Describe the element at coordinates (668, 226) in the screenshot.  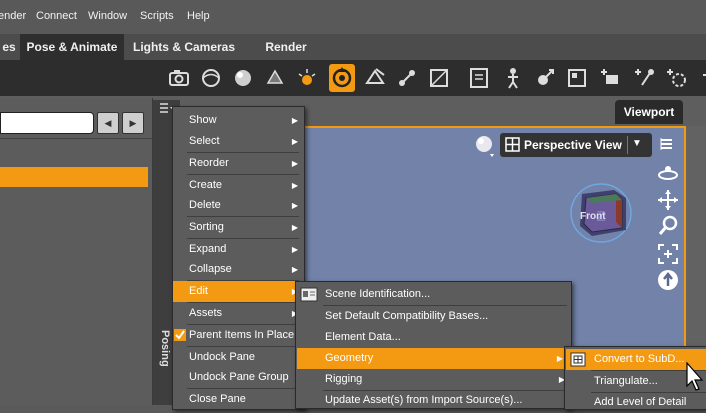
I see `zoom-magnifier-icon` at that location.